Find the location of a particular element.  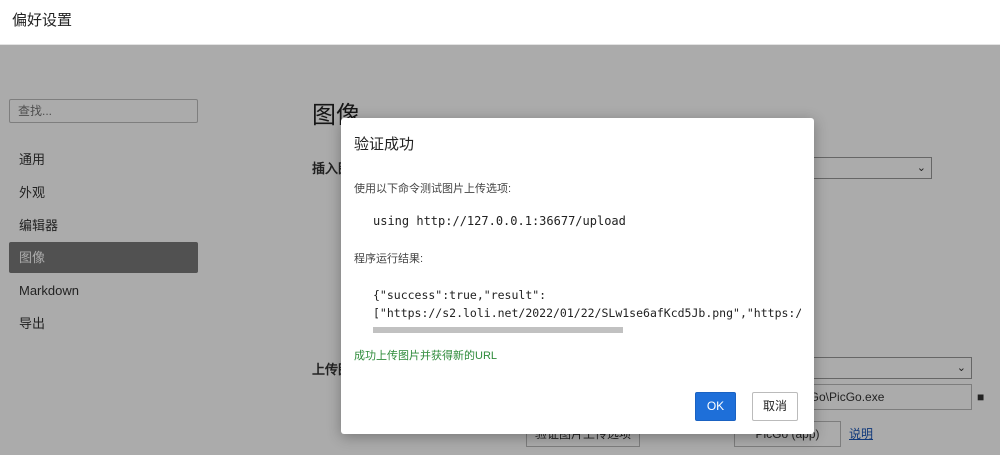

dialog-success-message: 成功上传图片并获得新的URL is located at coordinates (426, 356).